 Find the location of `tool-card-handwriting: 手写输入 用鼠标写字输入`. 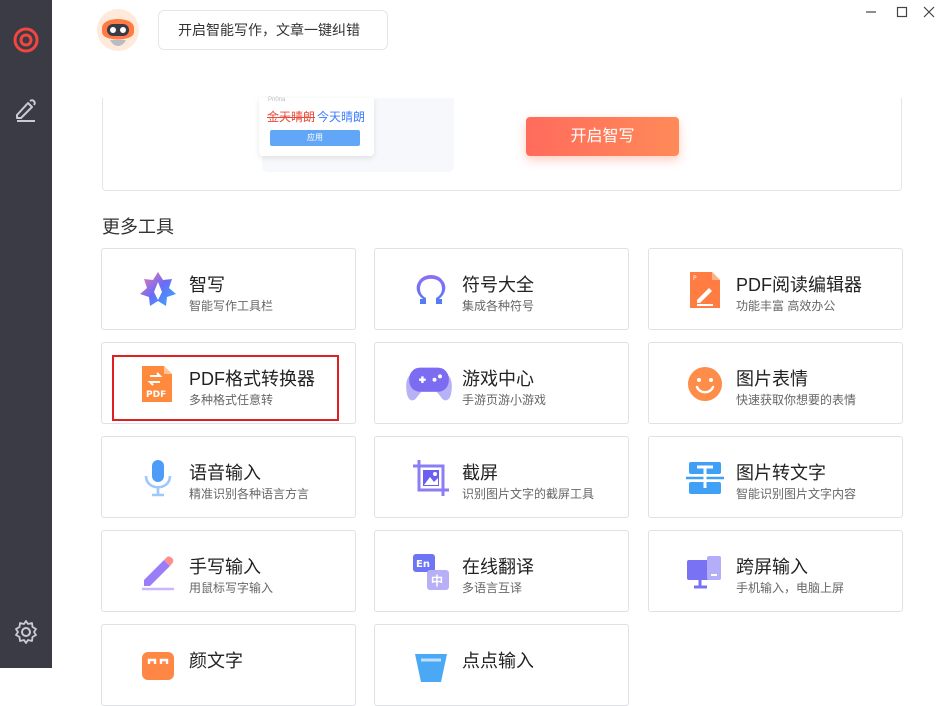

tool-card-handwriting: 手写输入 用鼠标写字输入 is located at coordinates (228, 571).